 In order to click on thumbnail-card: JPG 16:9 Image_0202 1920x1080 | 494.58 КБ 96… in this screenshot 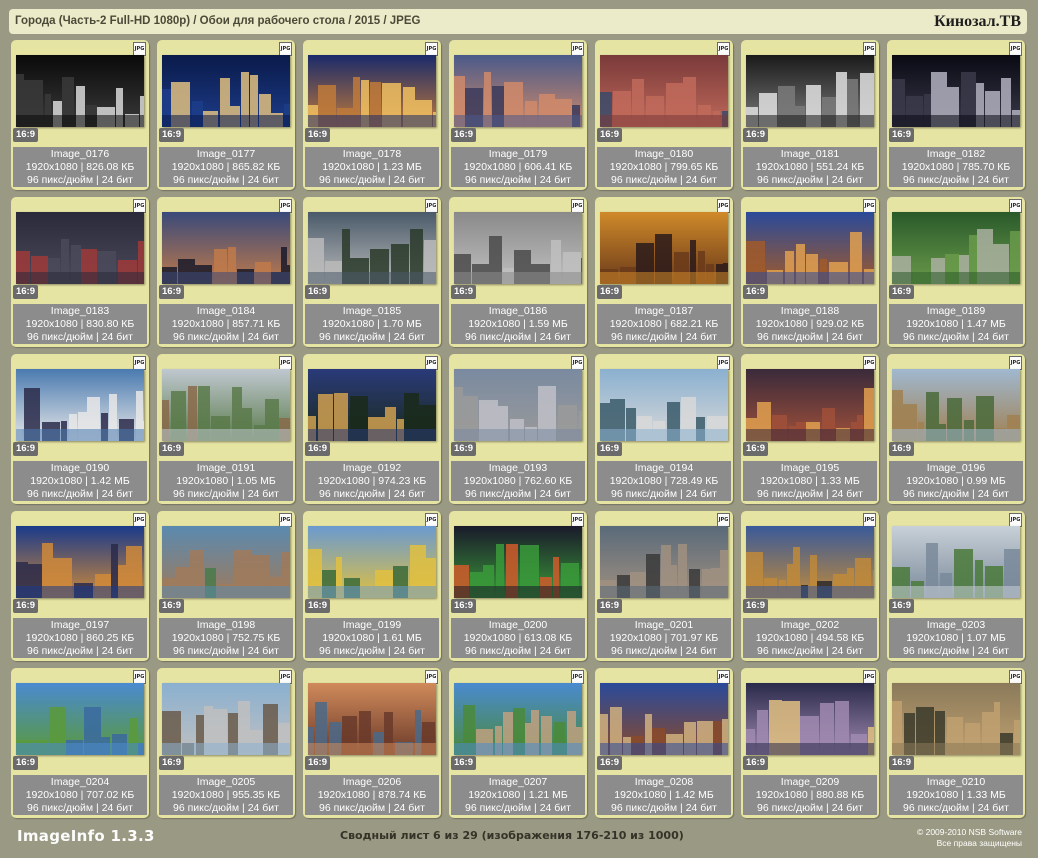, I will do `click(810, 586)`.